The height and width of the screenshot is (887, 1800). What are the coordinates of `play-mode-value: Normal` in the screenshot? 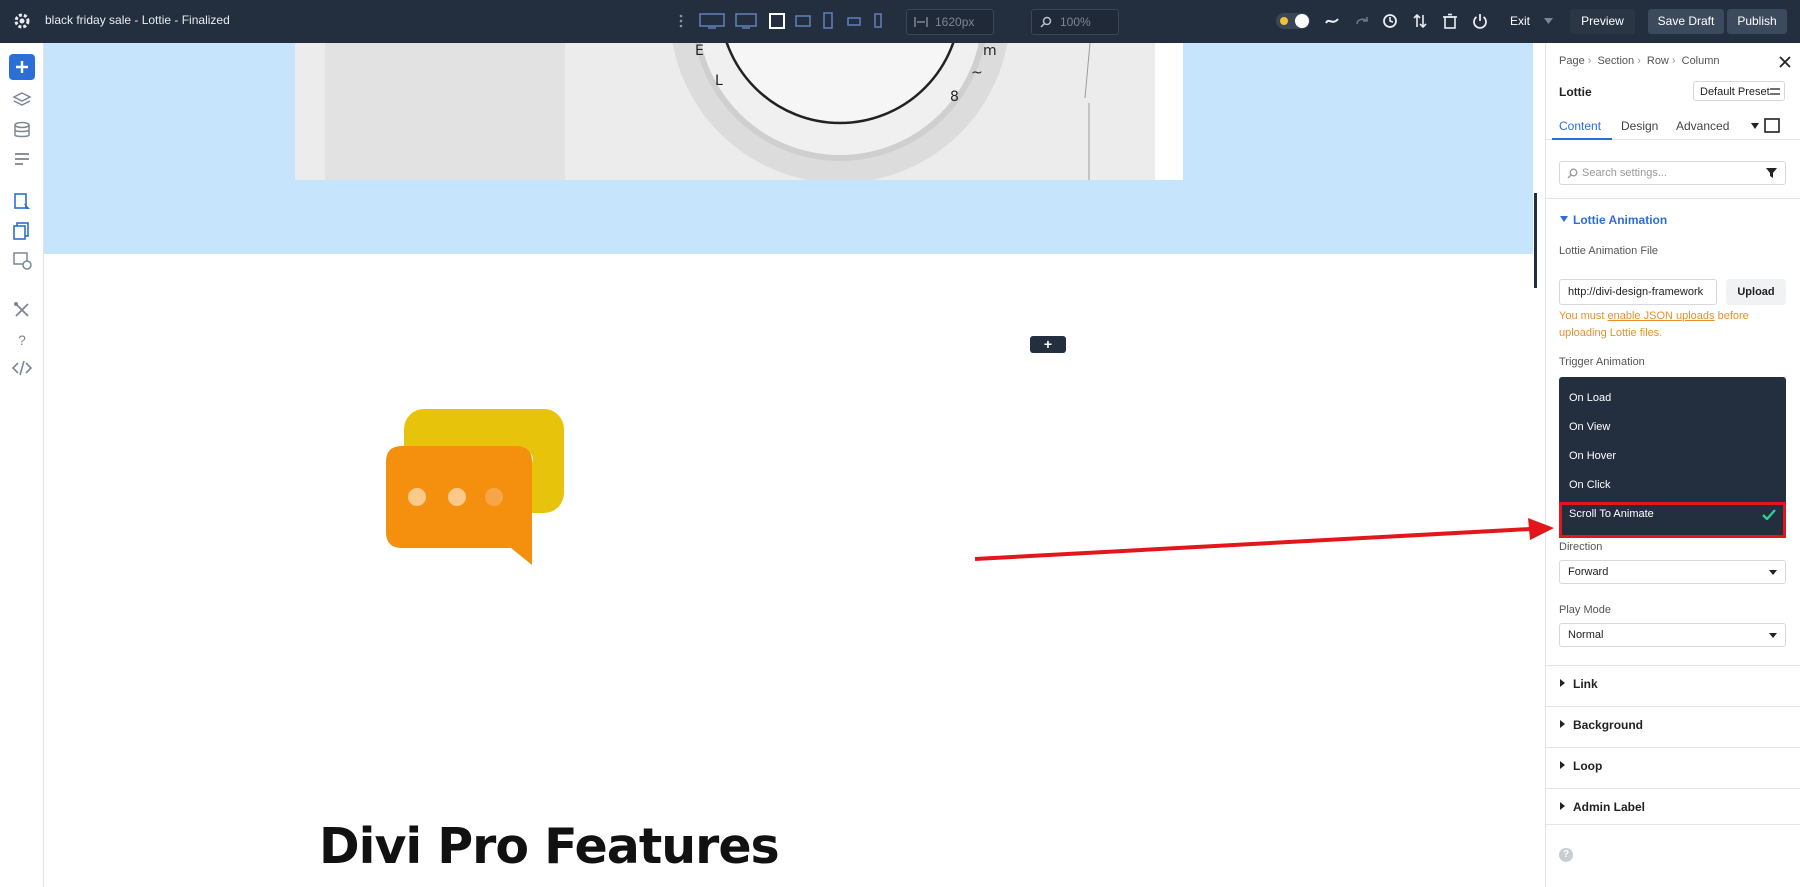 It's located at (1586, 635).